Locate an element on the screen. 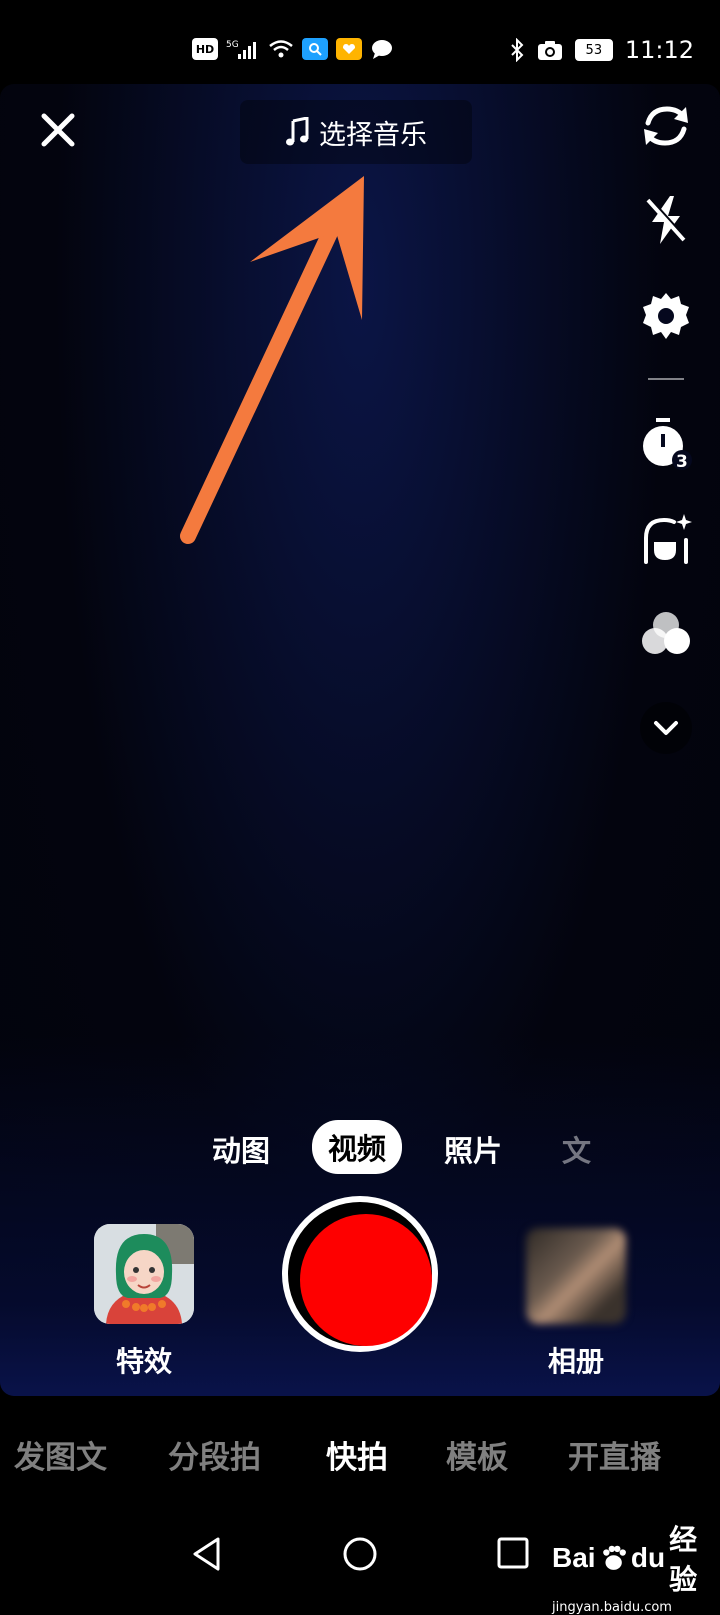 The image size is (720, 1615). svg-text: 3 is located at coordinates (682, 461).